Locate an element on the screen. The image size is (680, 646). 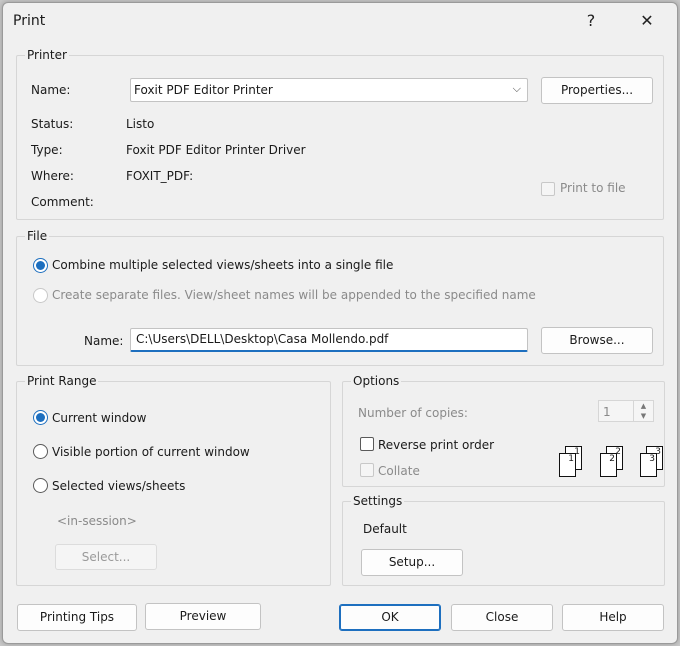
settings-legend: Settings is located at coordinates (378, 501).